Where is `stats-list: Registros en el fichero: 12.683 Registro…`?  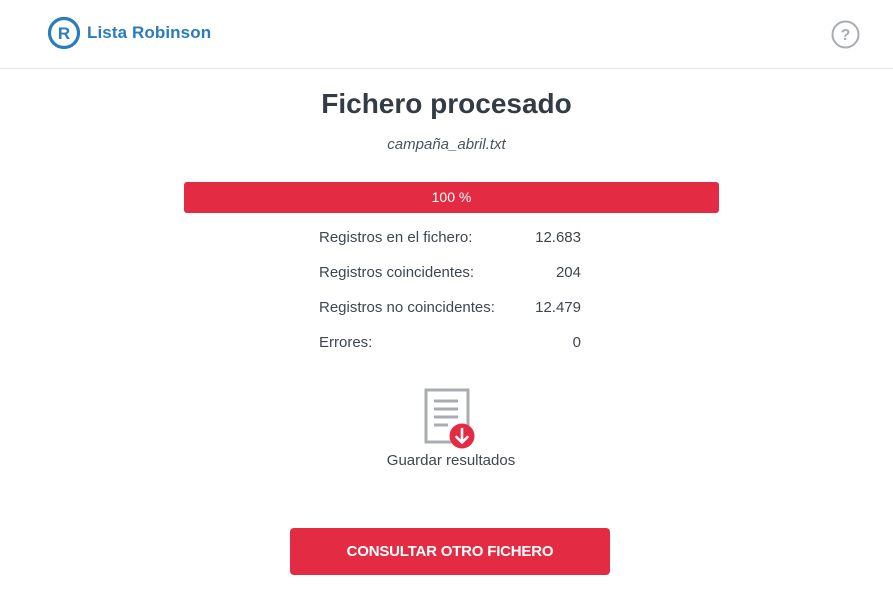 stats-list: Registros en el fichero: 12.683 Registro… is located at coordinates (450, 296).